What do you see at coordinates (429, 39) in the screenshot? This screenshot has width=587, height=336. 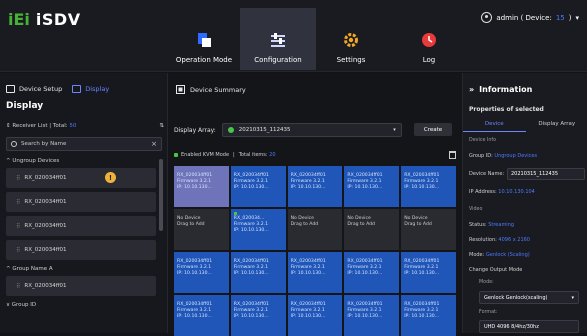 I see `nav-log: Log` at bounding box center [429, 39].